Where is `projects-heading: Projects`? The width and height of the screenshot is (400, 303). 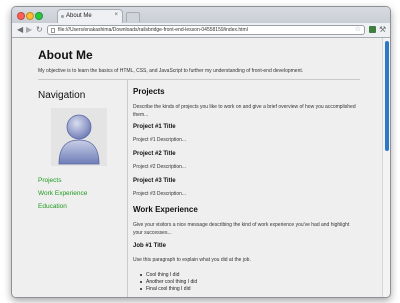
projects-heading: Projects is located at coordinates (149, 91).